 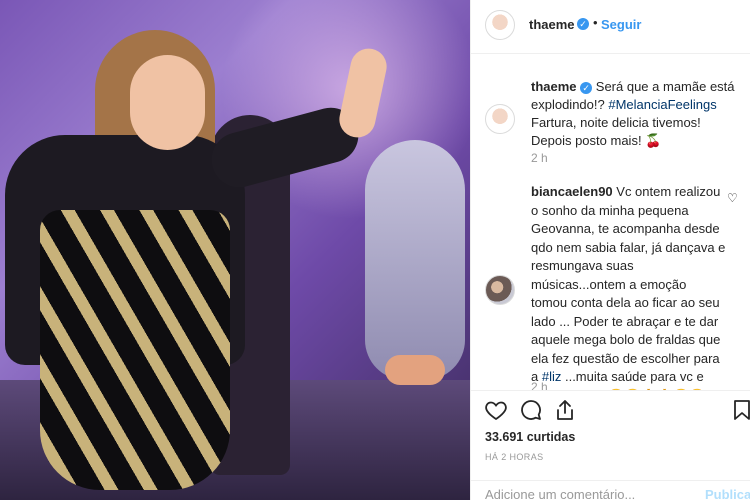 I want to click on post-actions: 33.691 curtidas HÁ 2 HORAS Publicar, so click(x=610, y=446).